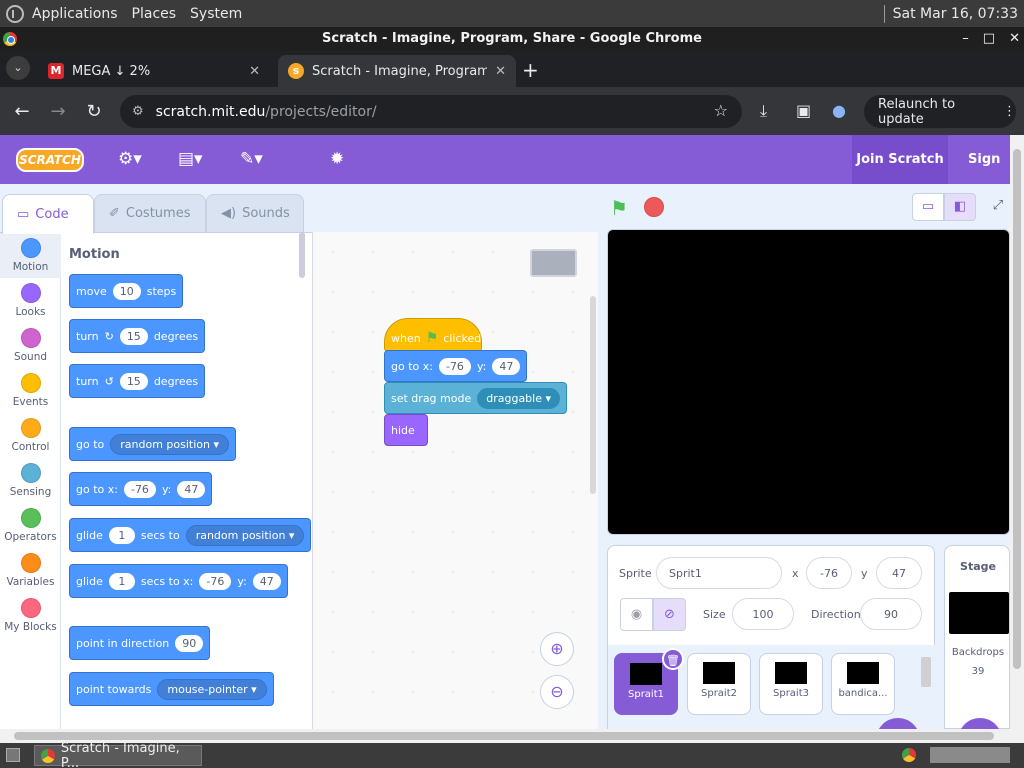  I want to click on delete-sprite-icon: 🗑, so click(673, 659).